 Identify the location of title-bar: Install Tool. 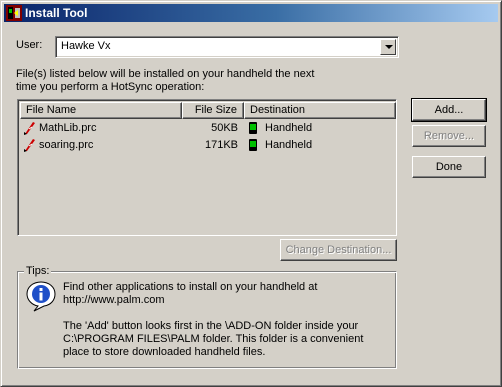
(251, 13).